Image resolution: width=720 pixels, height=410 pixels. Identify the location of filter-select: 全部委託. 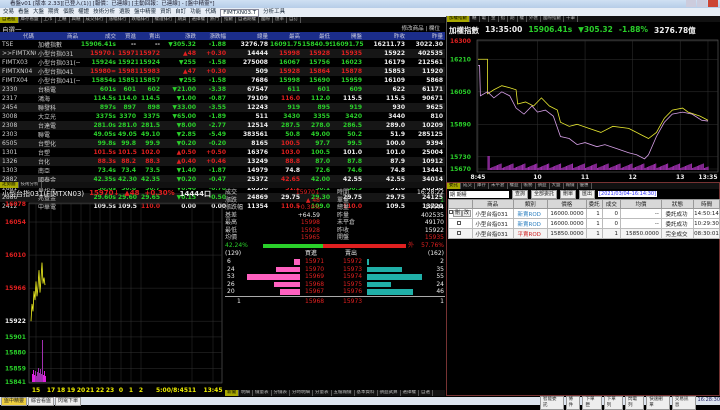
(544, 194).